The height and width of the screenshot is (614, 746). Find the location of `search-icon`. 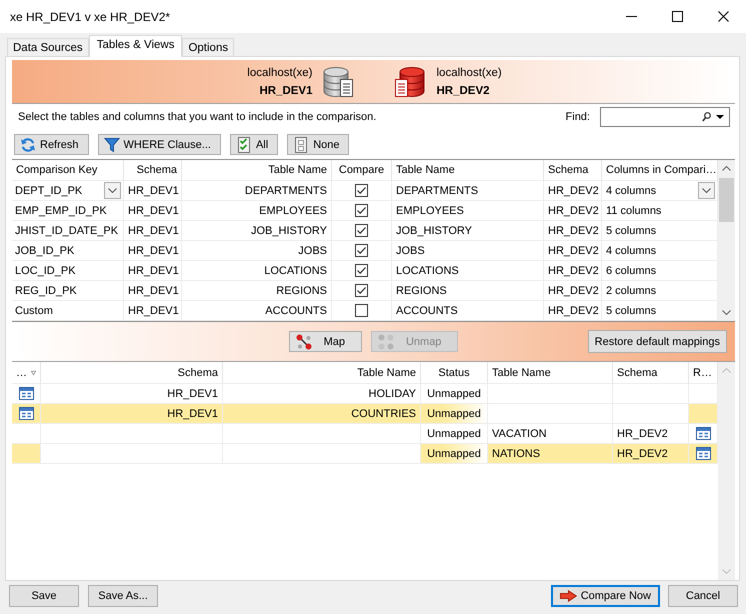

search-icon is located at coordinates (706, 117).